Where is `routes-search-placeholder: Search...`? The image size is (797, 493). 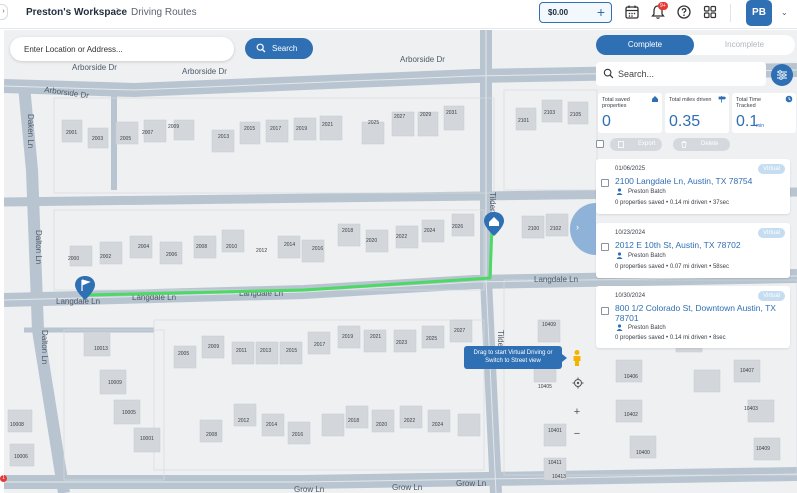
routes-search-placeholder: Search... is located at coordinates (636, 74).